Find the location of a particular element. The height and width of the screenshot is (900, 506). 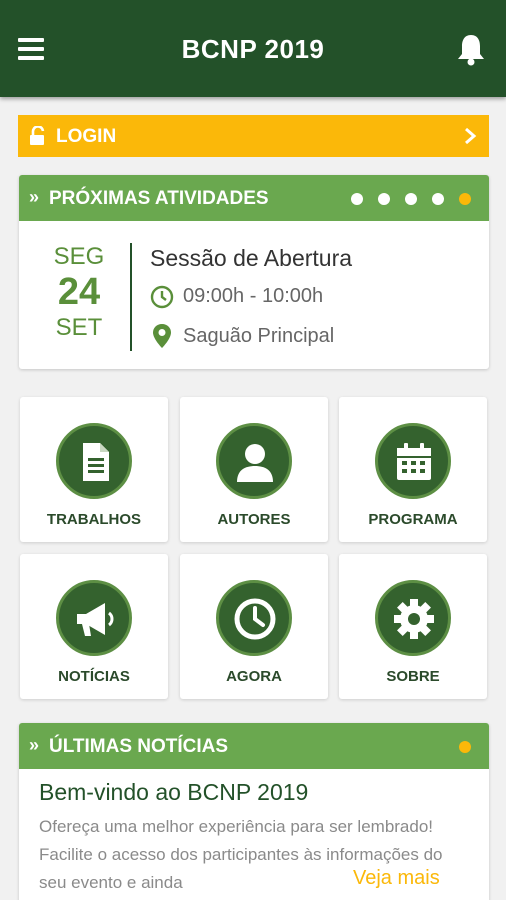

person-icon is located at coordinates (255, 463).